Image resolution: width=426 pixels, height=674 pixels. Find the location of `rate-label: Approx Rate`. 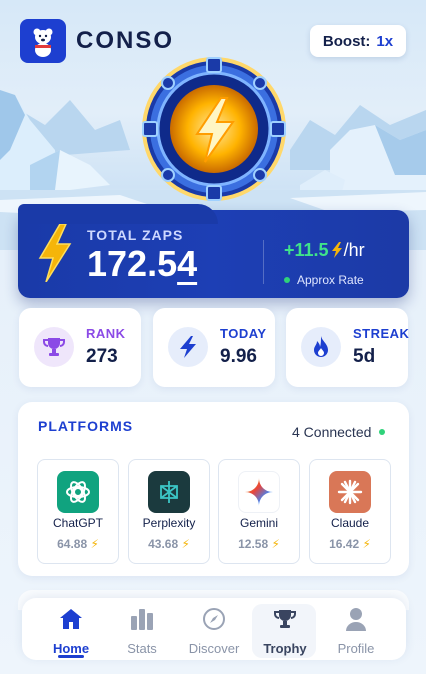

rate-label: Approx Rate is located at coordinates (324, 280).